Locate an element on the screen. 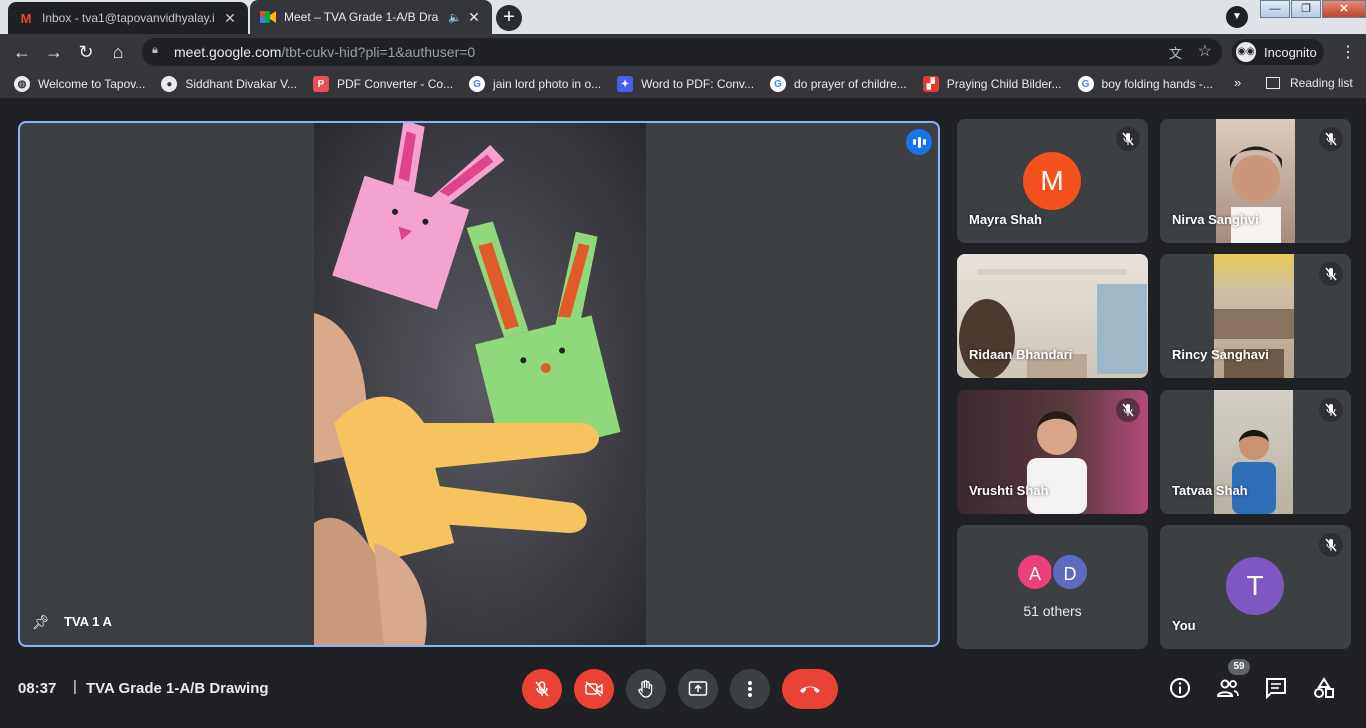  reading-list-icon is located at coordinates (1273, 83).